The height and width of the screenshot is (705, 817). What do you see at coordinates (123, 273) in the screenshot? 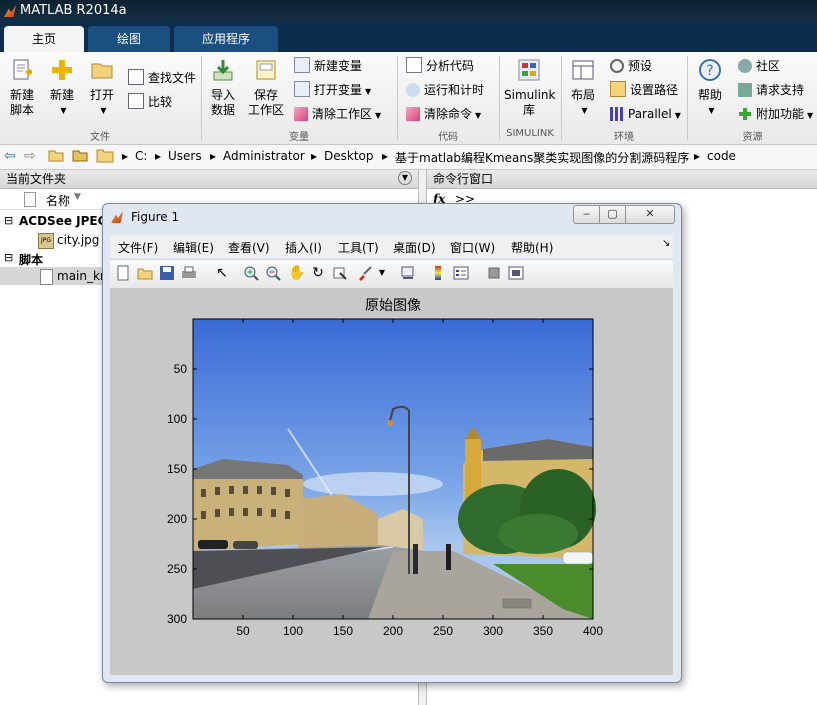
I see `new-figure-icon` at bounding box center [123, 273].